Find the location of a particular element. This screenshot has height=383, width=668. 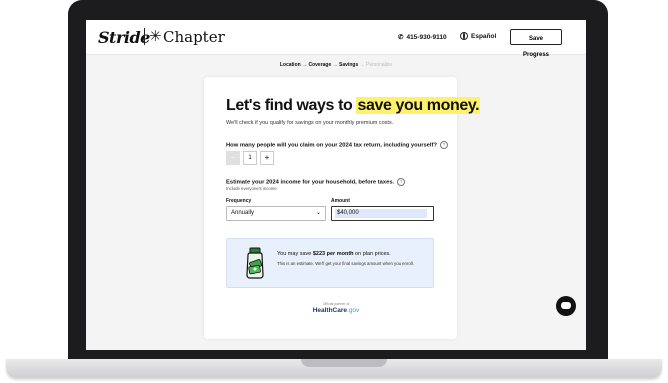

page-title: Let's find ways to save you money. is located at coordinates (353, 106).